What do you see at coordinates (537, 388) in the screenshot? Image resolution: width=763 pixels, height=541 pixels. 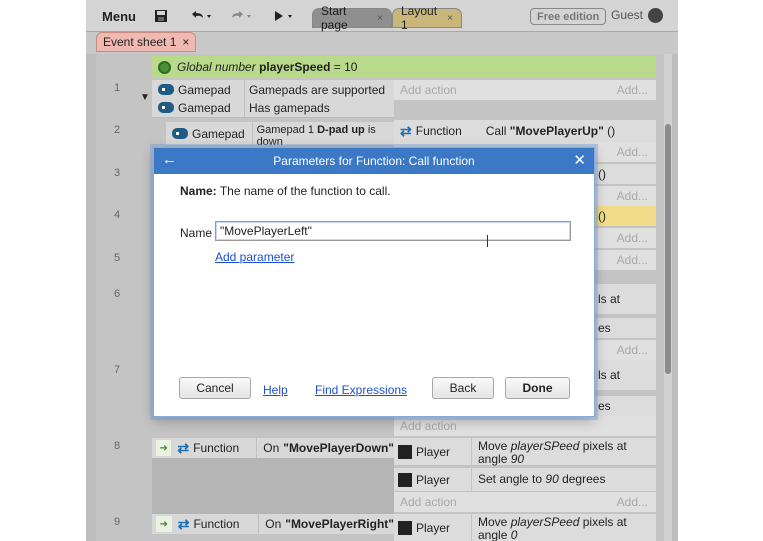 I see `done-button: Done` at bounding box center [537, 388].